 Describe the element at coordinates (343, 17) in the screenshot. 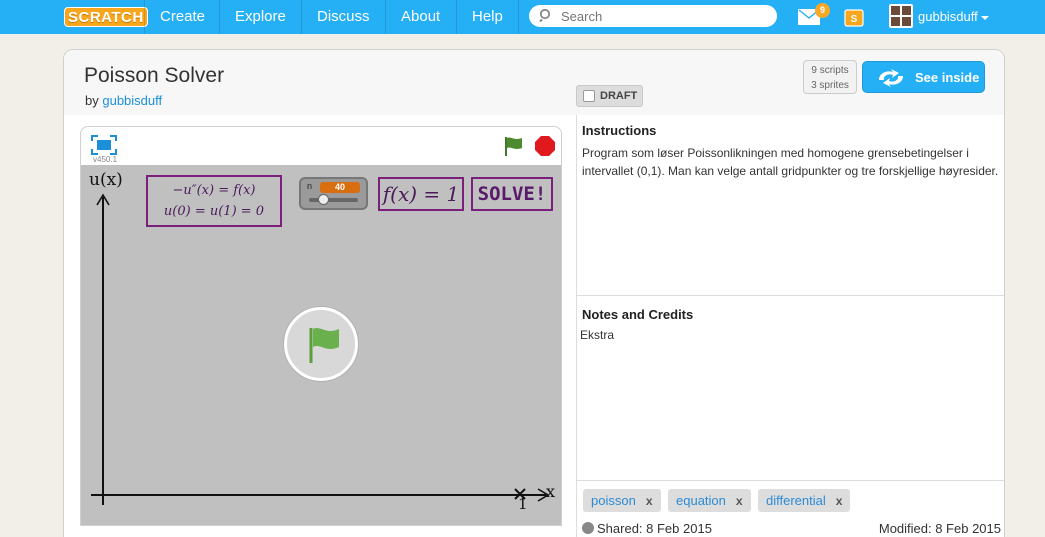

I see `nav-discuss: Discuss` at that location.